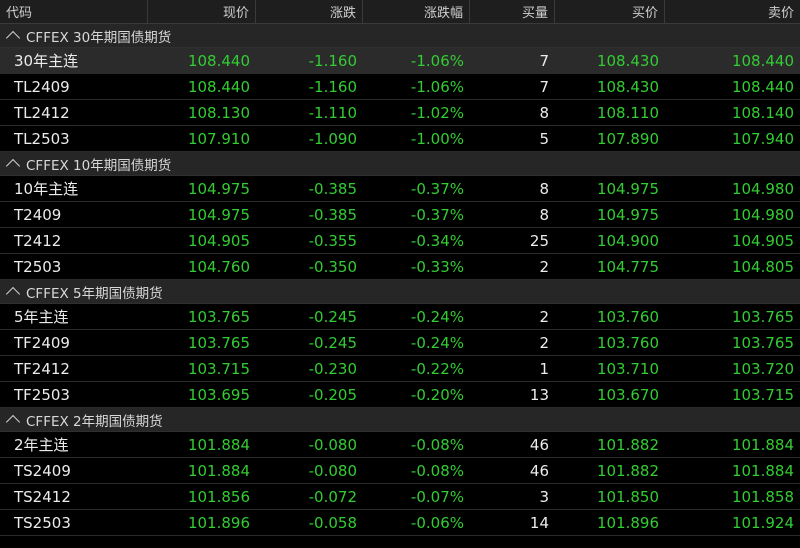  What do you see at coordinates (544, 112) in the screenshot?
I see `cell-bid-volume: 8` at bounding box center [544, 112].